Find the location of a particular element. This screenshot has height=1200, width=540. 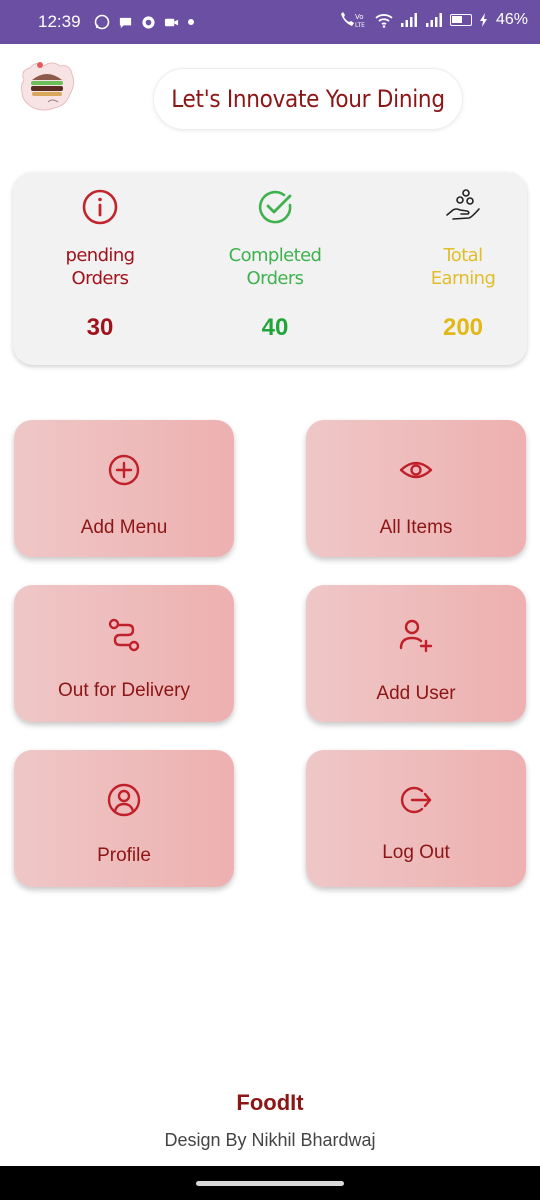

app-logo is located at coordinates (47, 87).